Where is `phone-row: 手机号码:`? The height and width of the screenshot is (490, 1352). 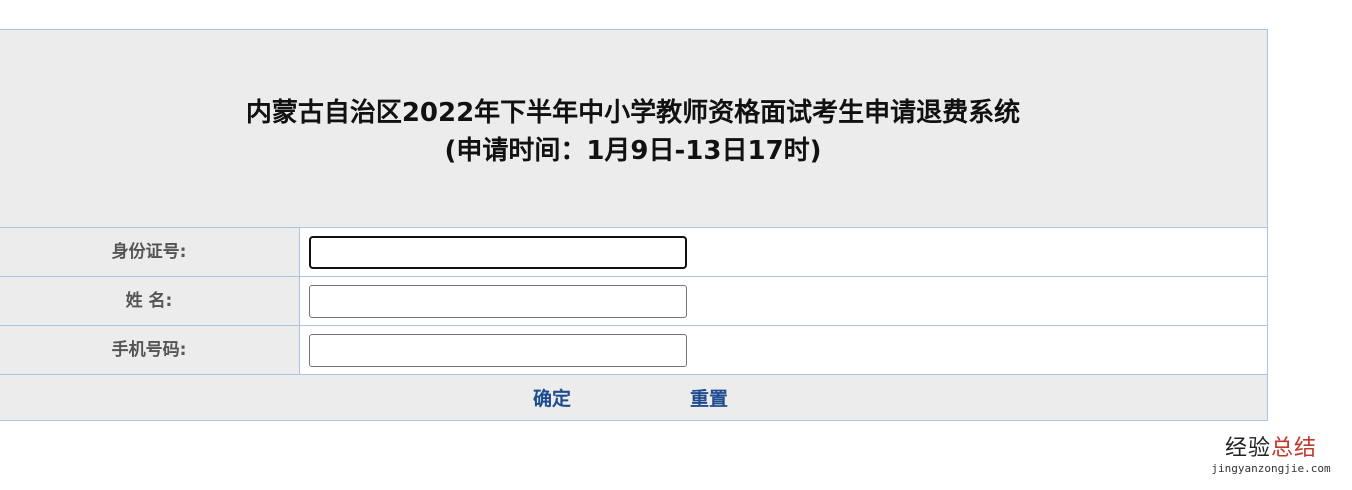
phone-row: 手机号码: is located at coordinates (633, 350).